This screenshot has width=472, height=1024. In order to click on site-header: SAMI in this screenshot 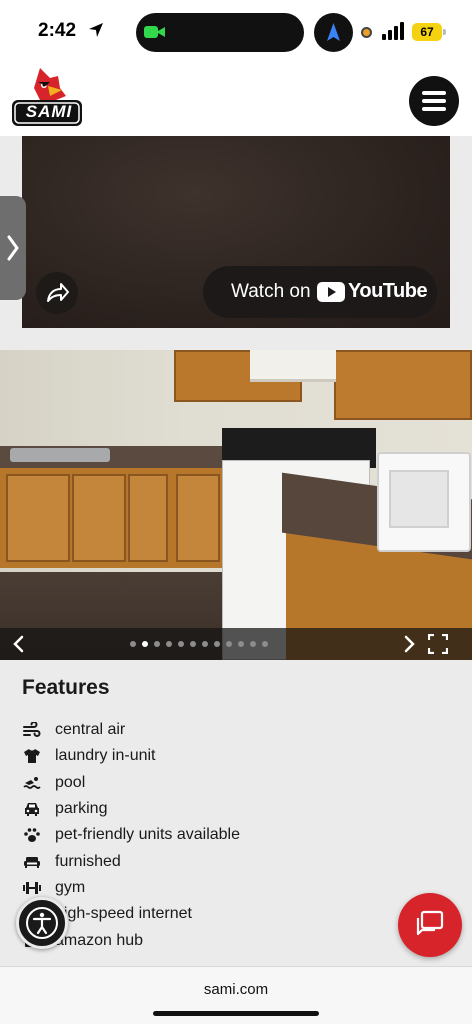, I will do `click(236, 100)`.